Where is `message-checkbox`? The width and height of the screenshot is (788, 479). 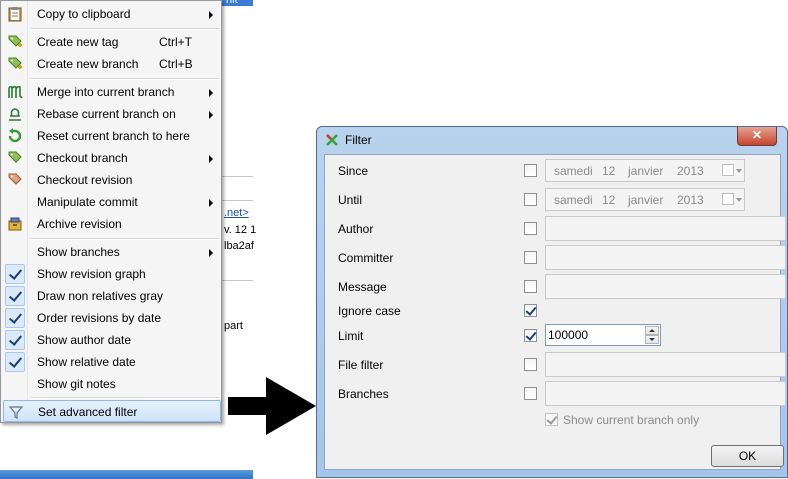 message-checkbox is located at coordinates (530, 286).